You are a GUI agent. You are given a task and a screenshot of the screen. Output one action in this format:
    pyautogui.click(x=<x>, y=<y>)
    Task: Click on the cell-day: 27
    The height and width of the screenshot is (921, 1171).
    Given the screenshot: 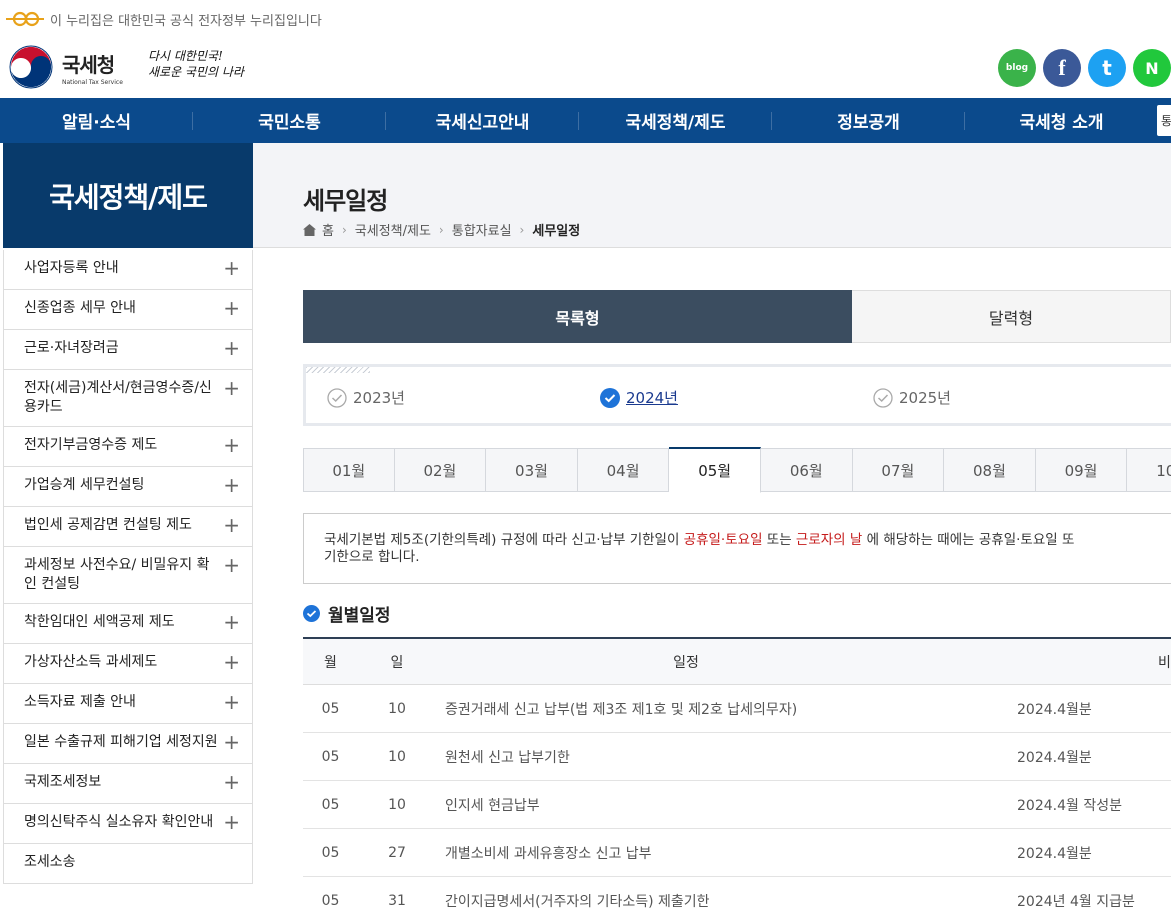 What is the action you would take?
    pyautogui.click(x=397, y=852)
    